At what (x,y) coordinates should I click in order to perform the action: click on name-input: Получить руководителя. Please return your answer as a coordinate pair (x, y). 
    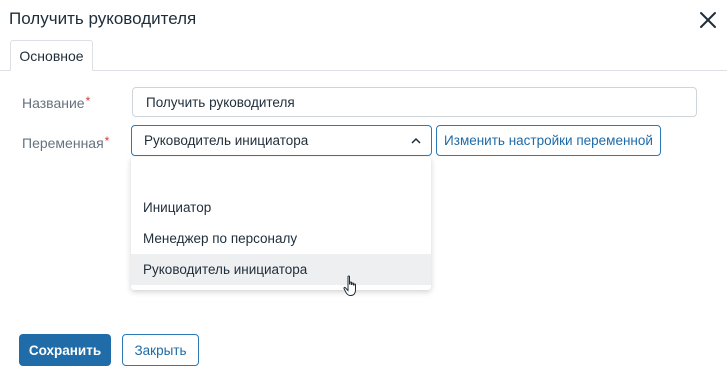
    Looking at the image, I should click on (414, 102).